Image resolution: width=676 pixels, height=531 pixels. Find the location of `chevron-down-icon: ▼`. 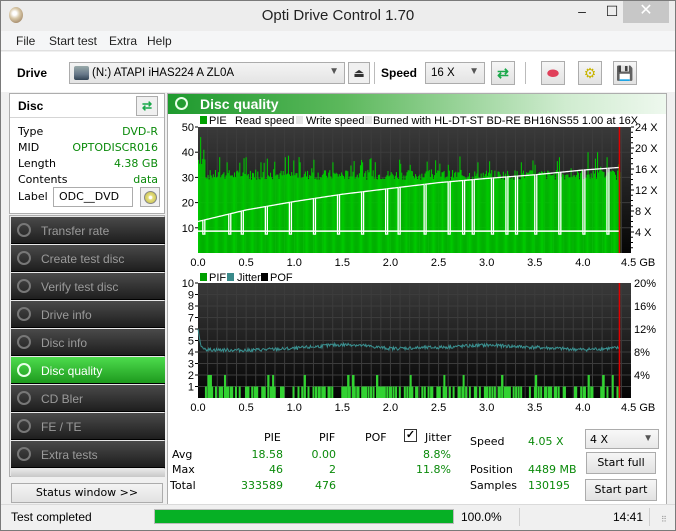

chevron-down-icon: ▼ is located at coordinates (334, 71).